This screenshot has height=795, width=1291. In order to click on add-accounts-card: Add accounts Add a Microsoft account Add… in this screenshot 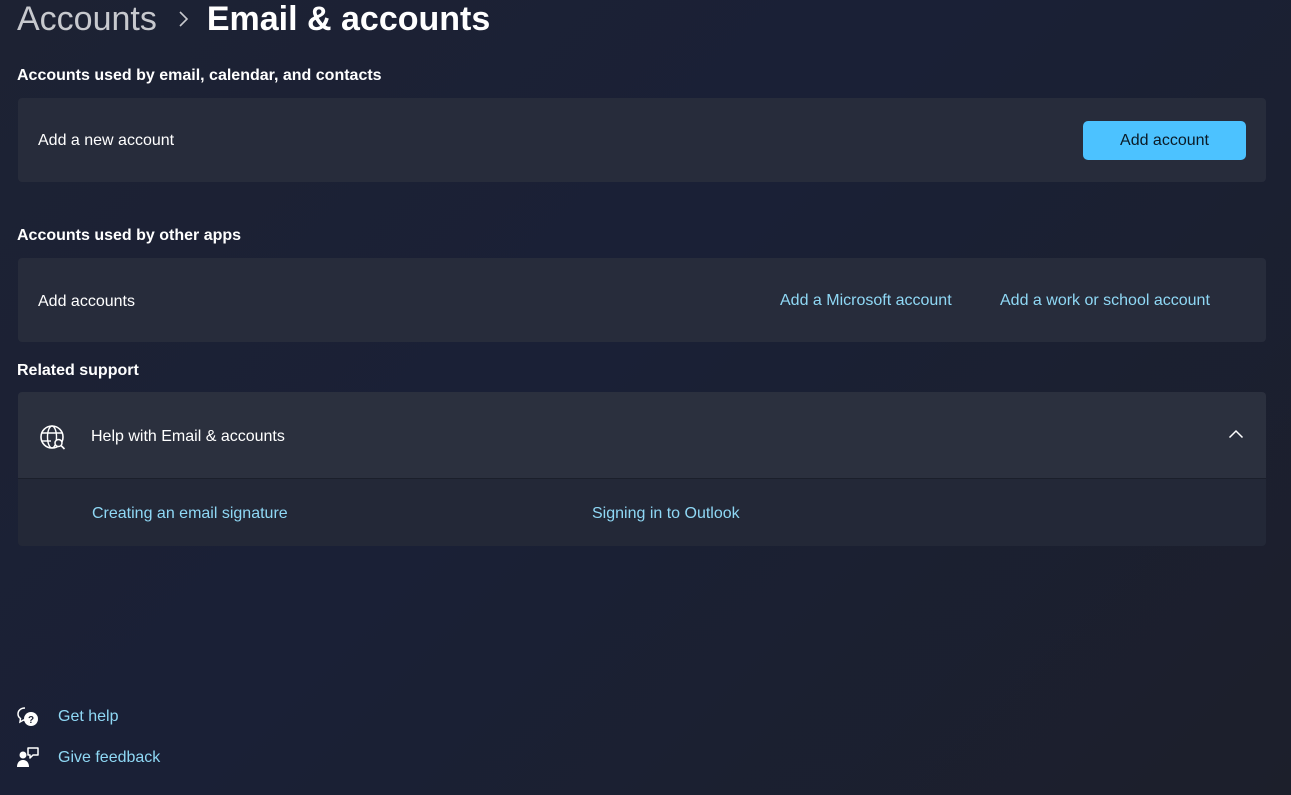, I will do `click(642, 300)`.